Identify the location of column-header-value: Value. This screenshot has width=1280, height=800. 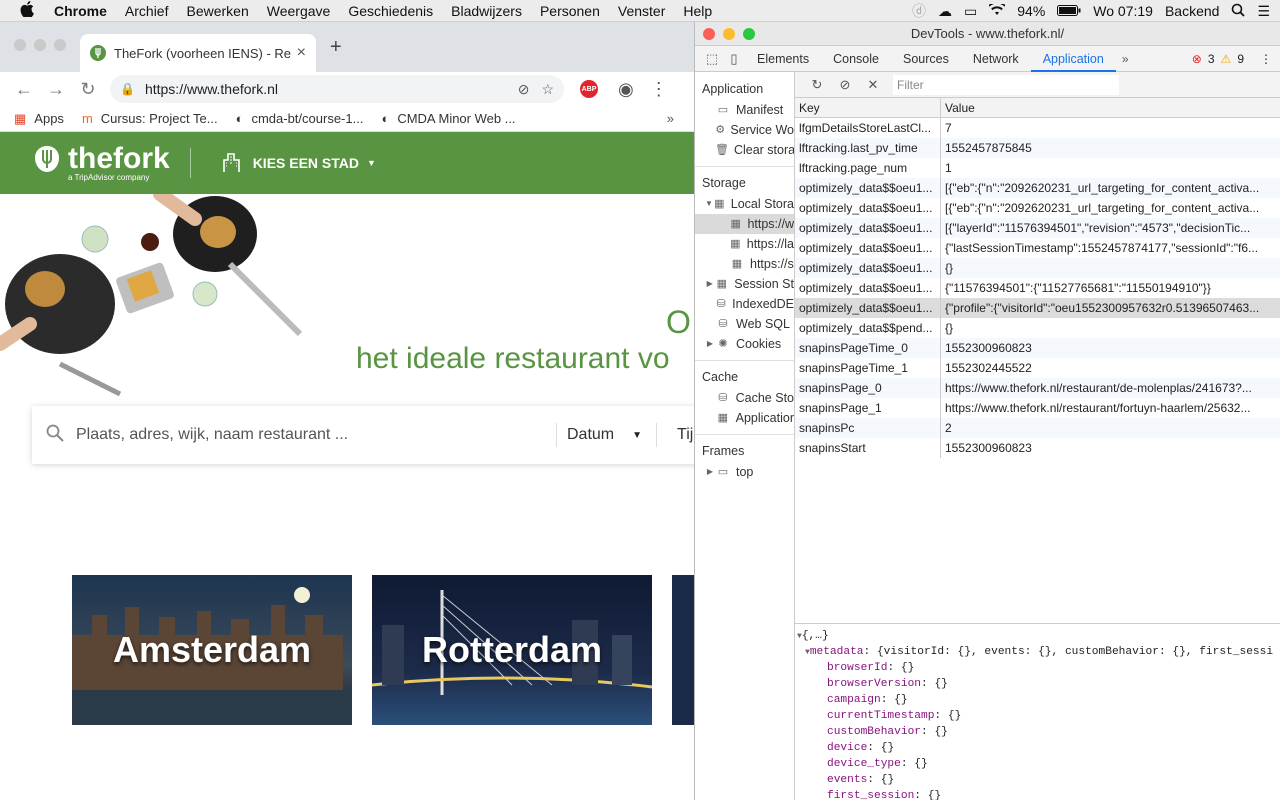
(1110, 107).